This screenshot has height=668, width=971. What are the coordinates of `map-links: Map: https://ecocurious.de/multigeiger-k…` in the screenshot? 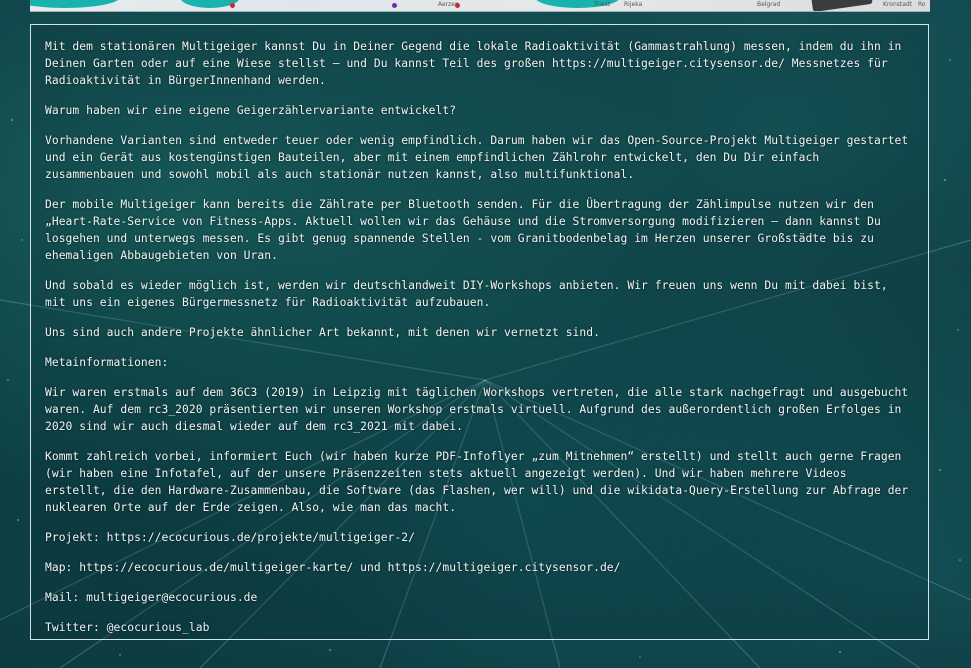 It's located at (479, 567).